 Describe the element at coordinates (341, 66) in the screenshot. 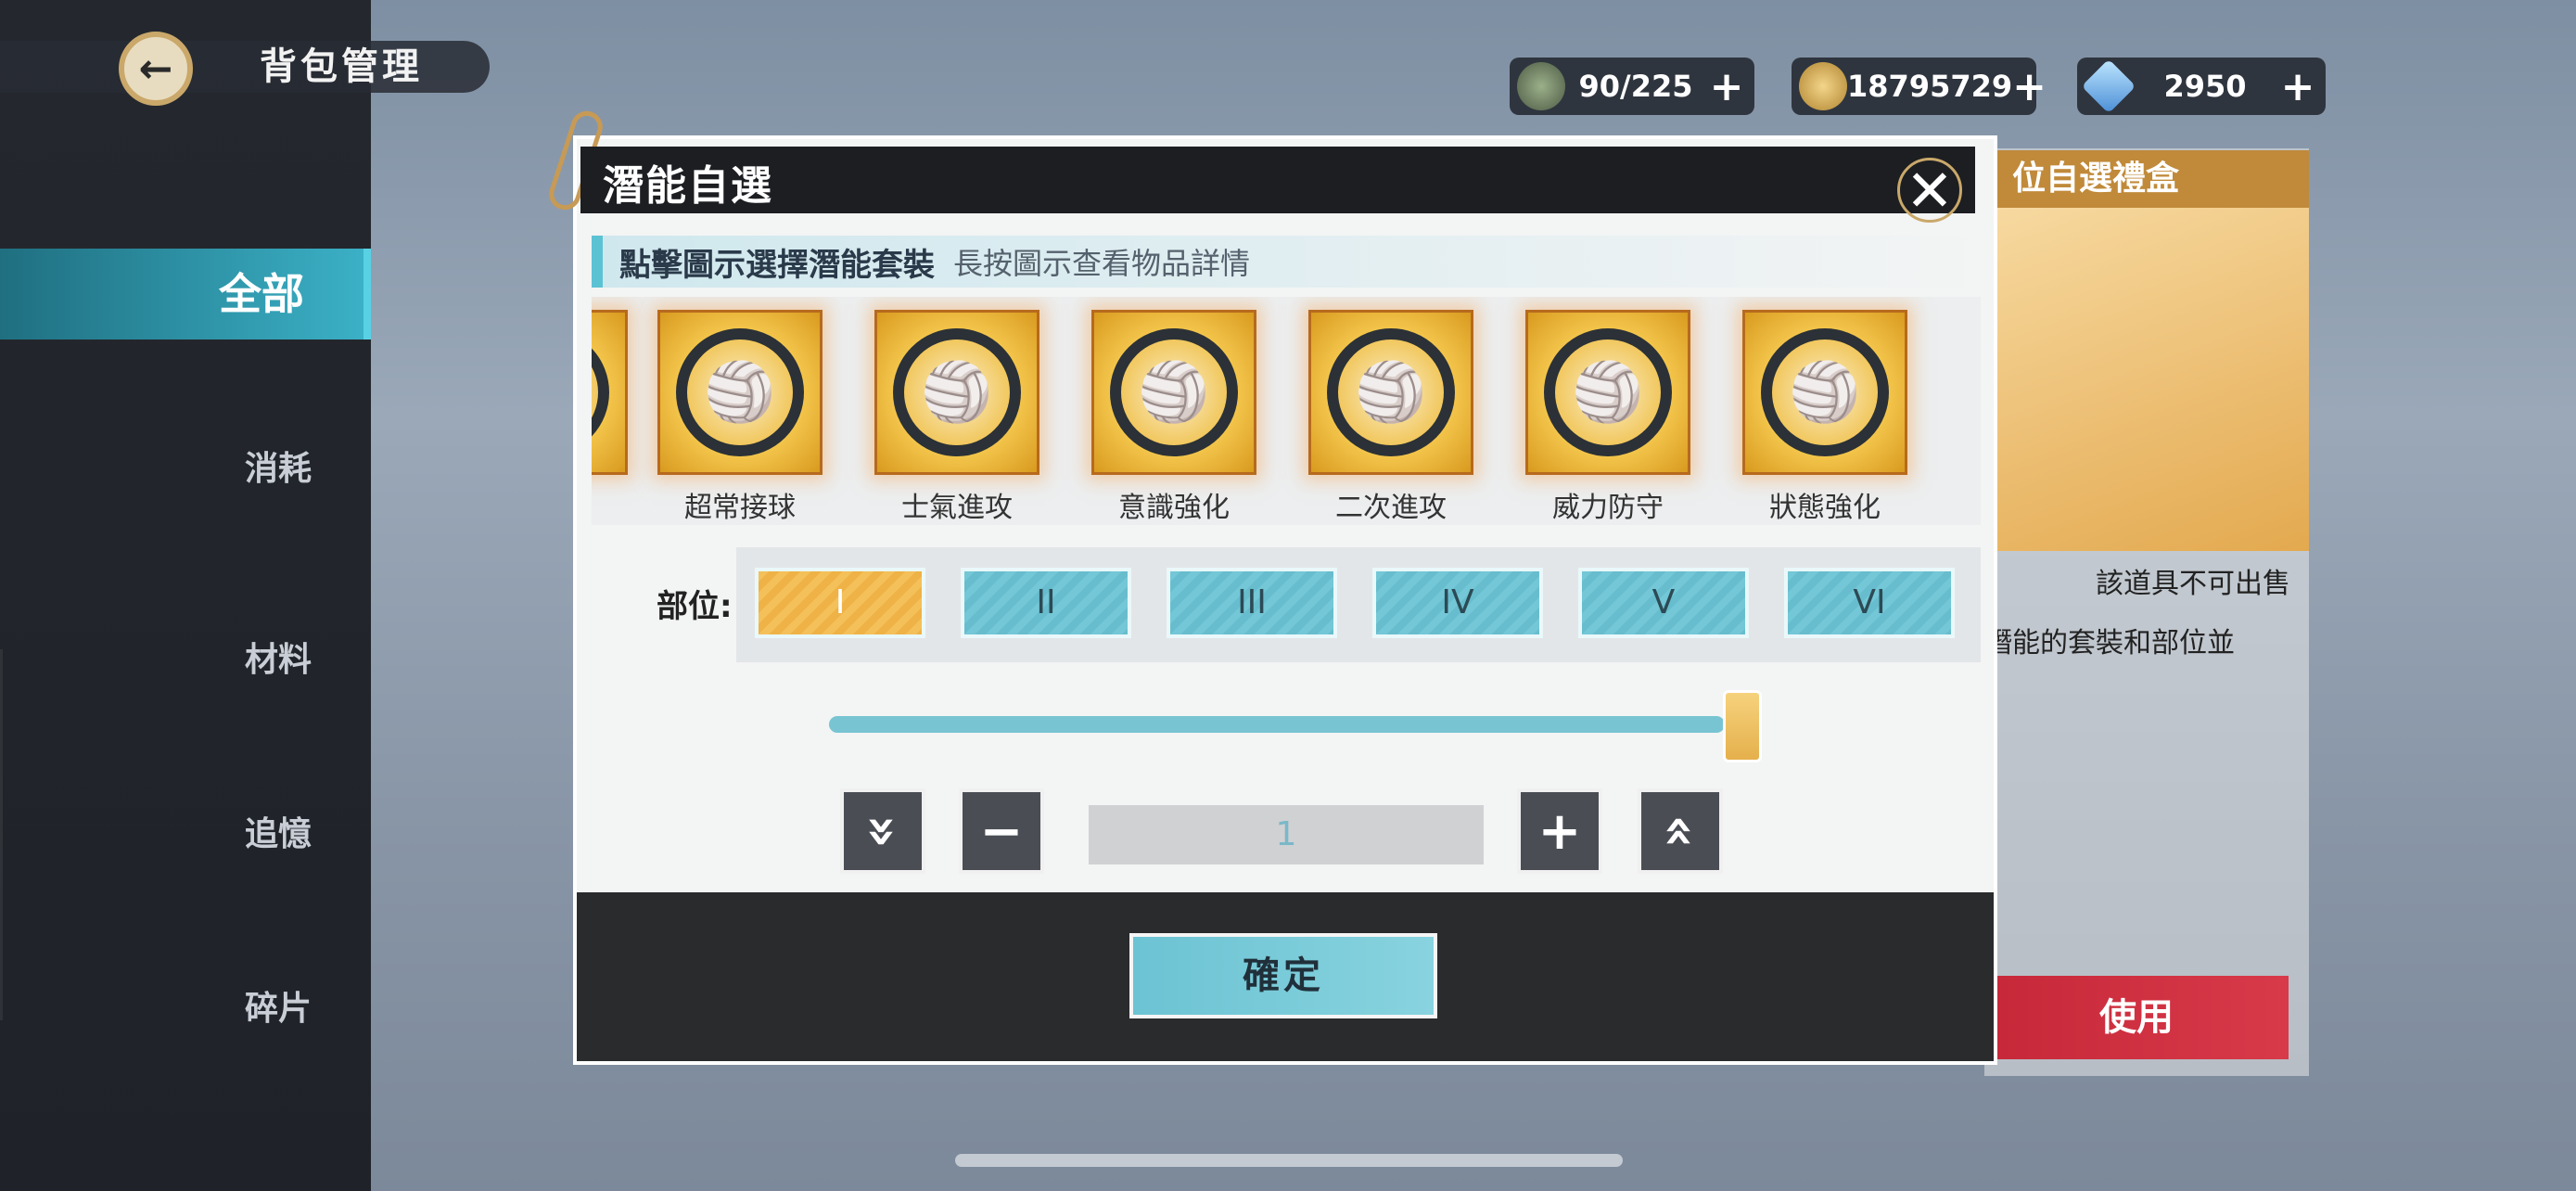

I see `page-title: 背包管理` at that location.